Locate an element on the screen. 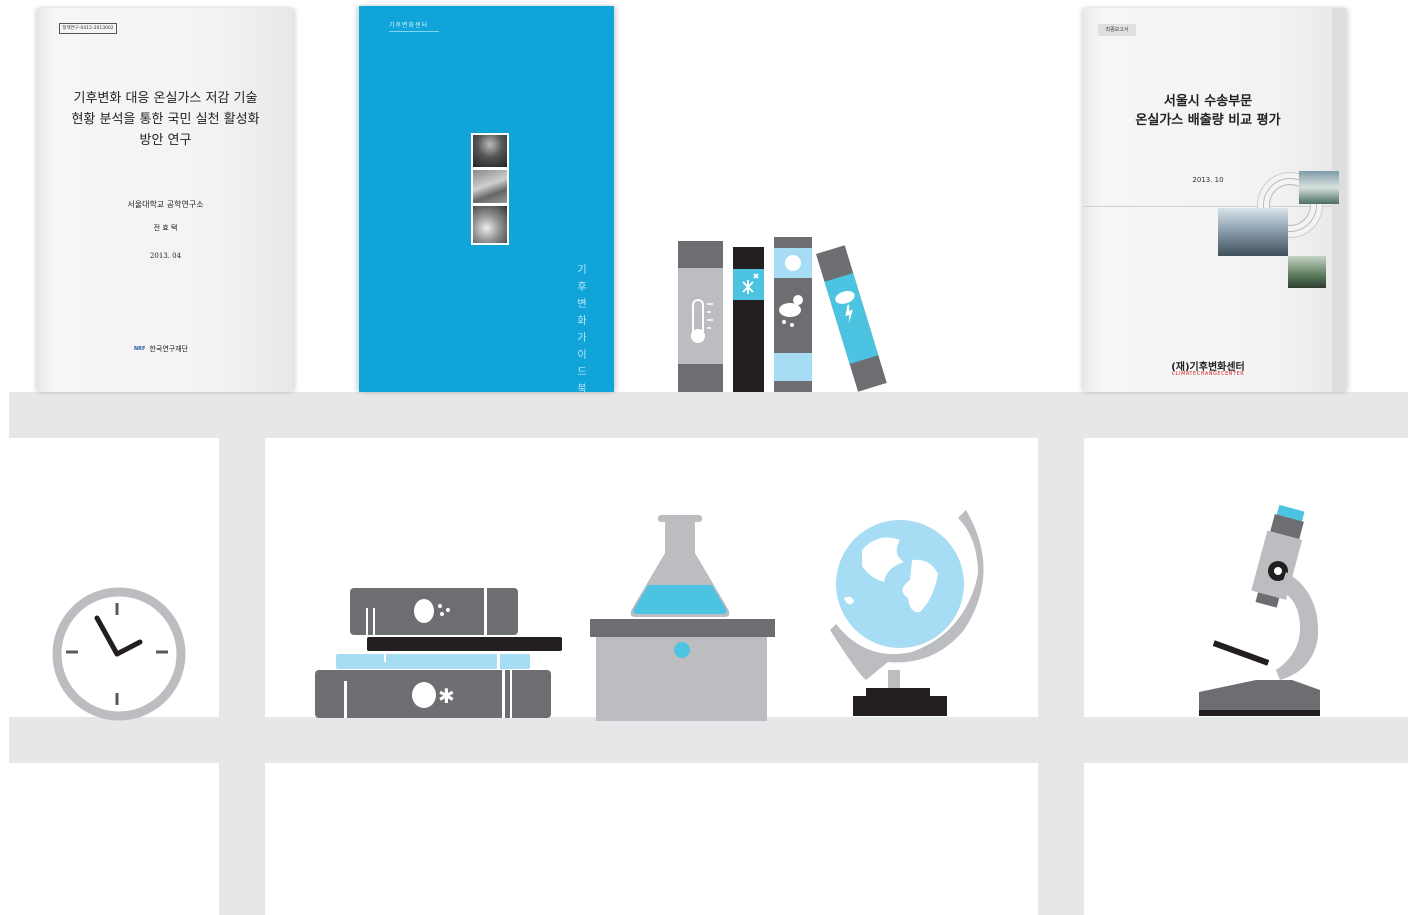 The width and height of the screenshot is (1410, 915). lightning-book is located at coordinates (851, 318).